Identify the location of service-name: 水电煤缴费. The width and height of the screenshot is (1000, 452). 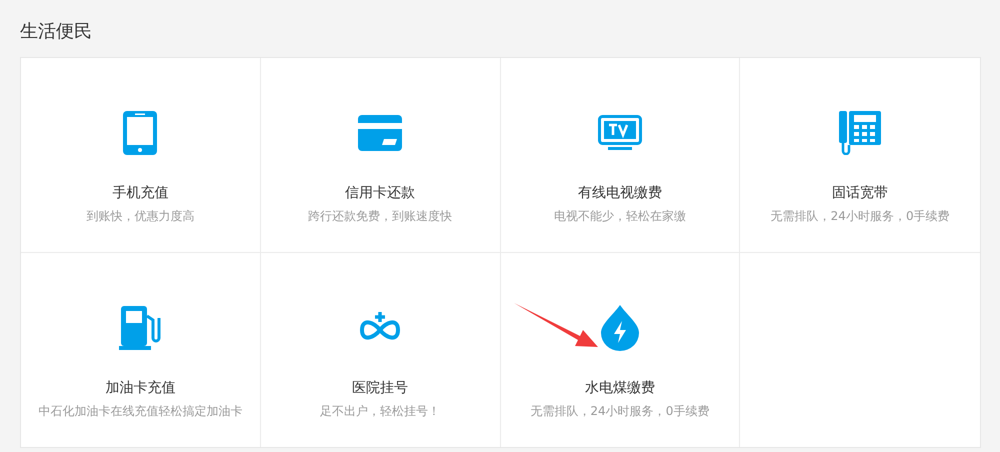
(619, 388).